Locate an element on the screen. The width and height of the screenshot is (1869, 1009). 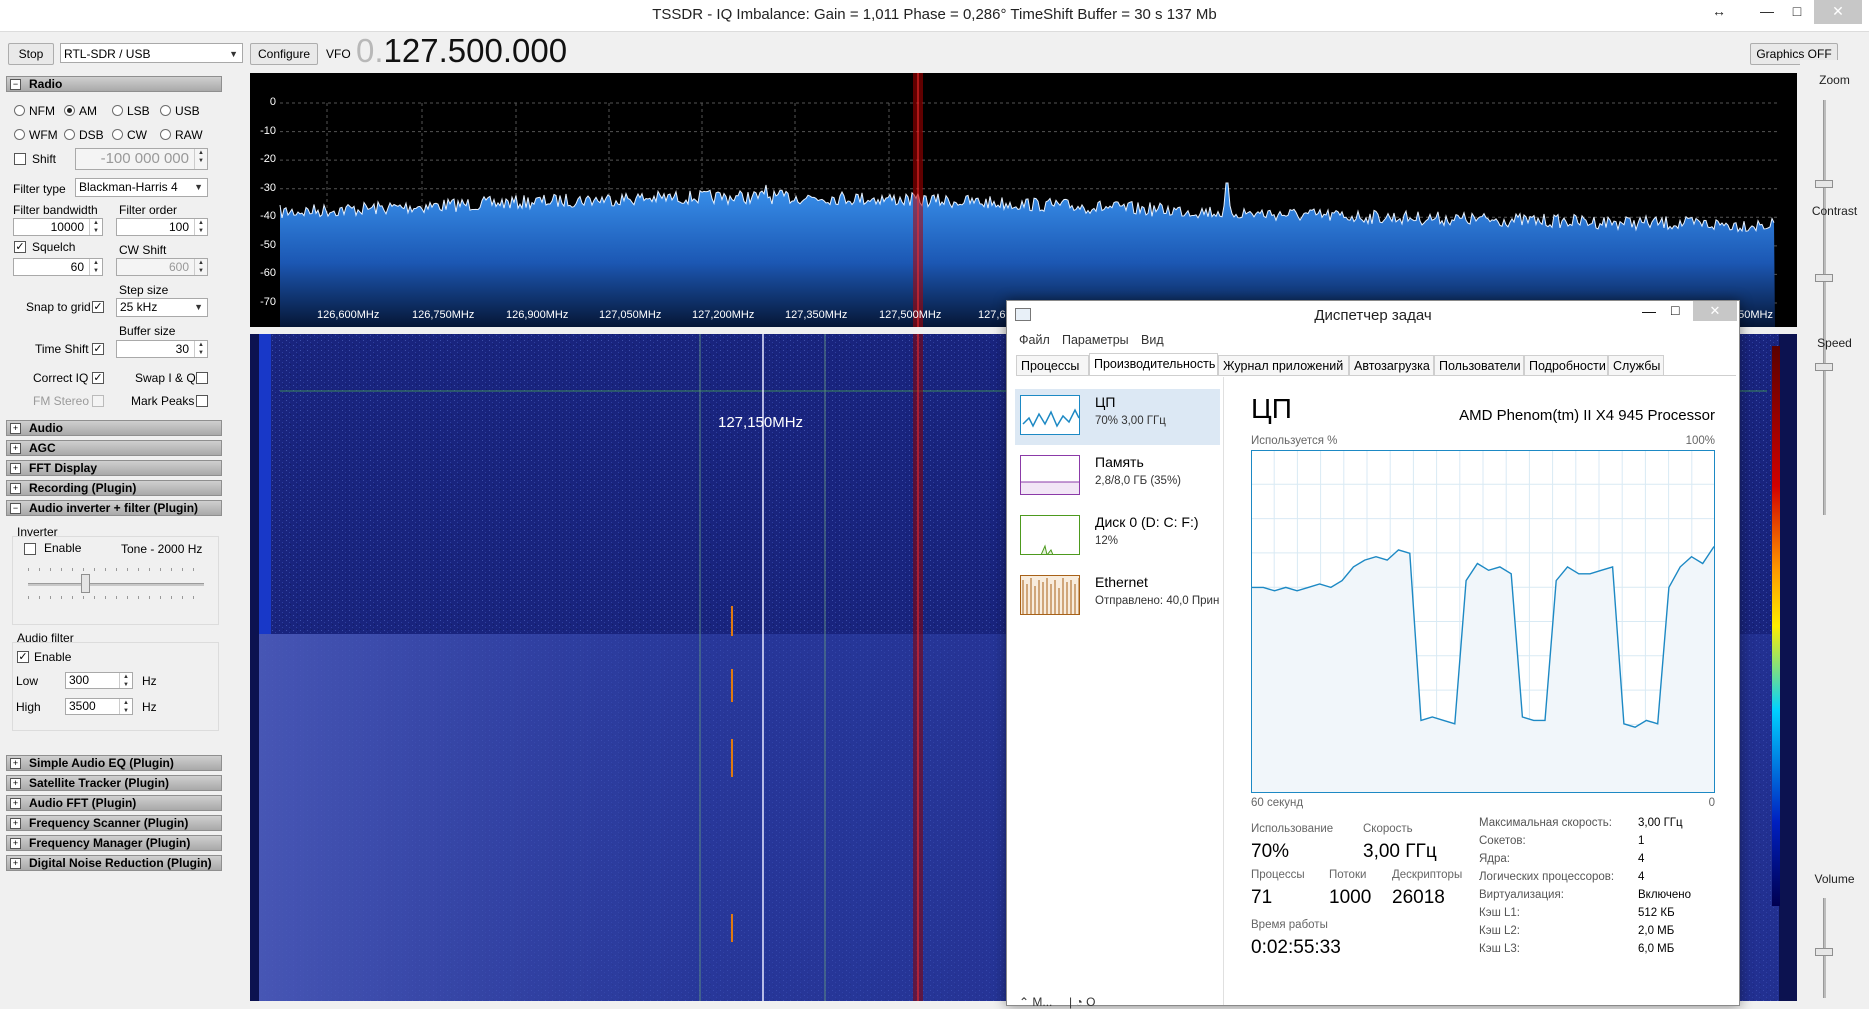
mode-label: WFM is located at coordinates (43, 135).